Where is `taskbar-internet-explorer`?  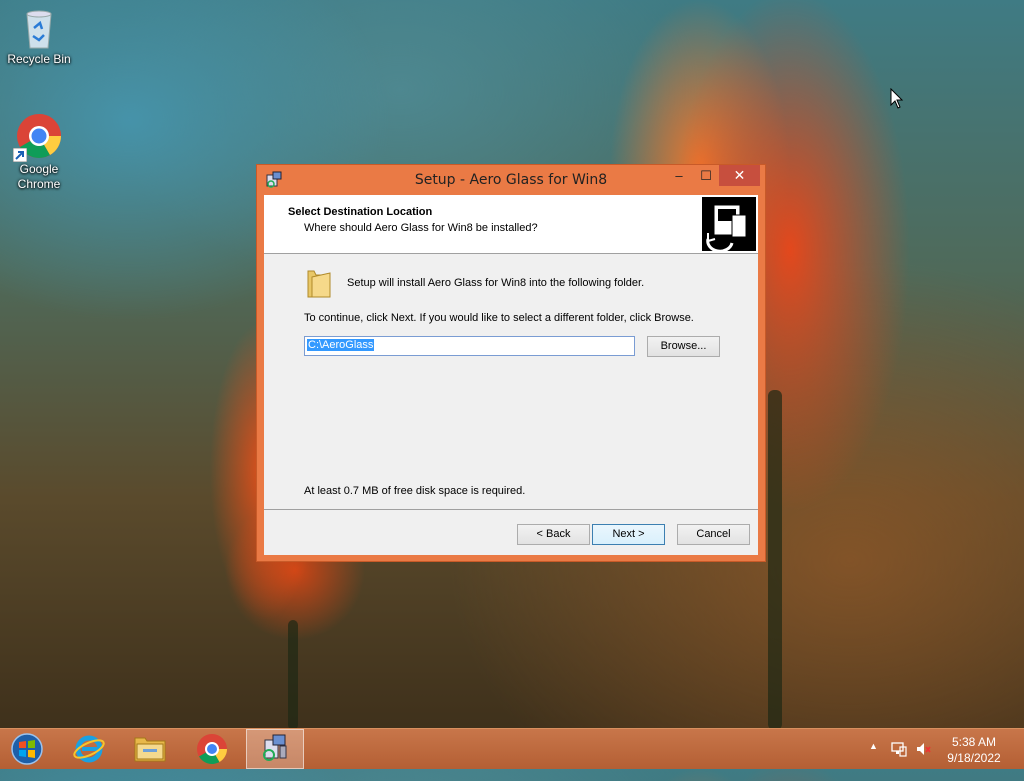 taskbar-internet-explorer is located at coordinates (89, 749).